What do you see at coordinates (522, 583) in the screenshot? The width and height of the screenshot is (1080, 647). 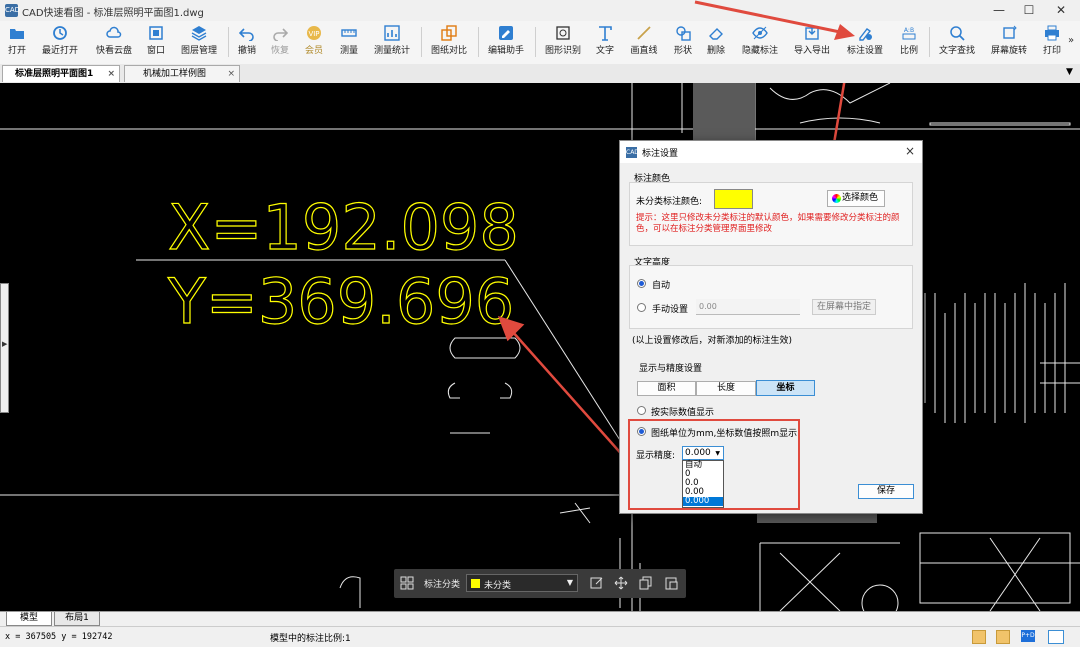 I see `annotation-category-select: 未分类 ▼` at bounding box center [522, 583].